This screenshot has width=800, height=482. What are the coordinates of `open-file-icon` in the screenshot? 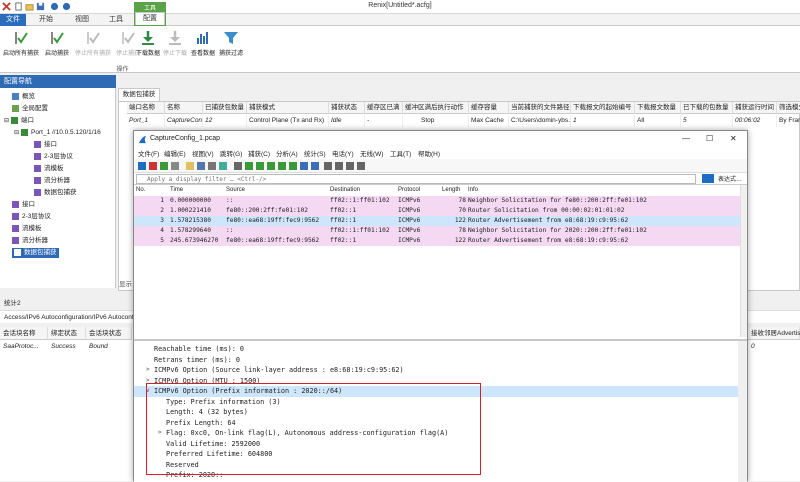 It's located at (190, 166).